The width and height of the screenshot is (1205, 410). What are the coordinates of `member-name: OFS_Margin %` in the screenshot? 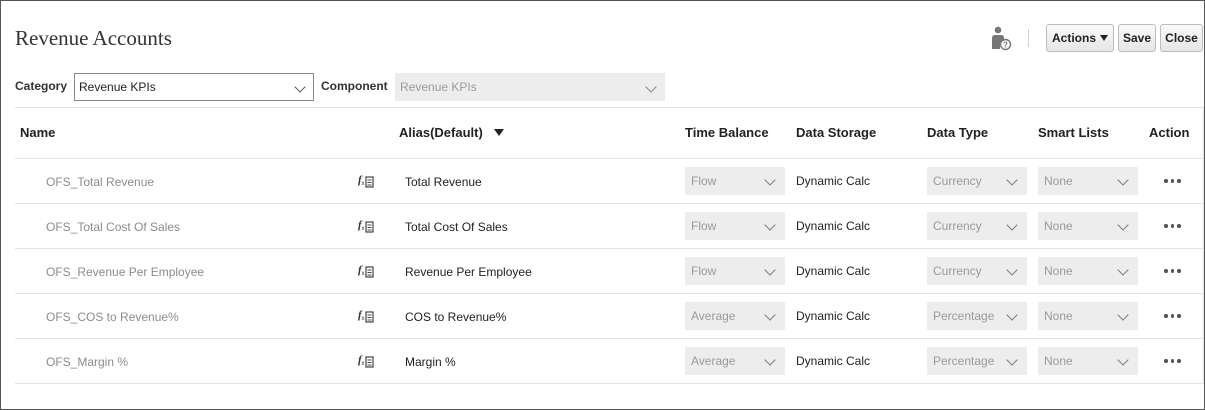 It's located at (87, 362).